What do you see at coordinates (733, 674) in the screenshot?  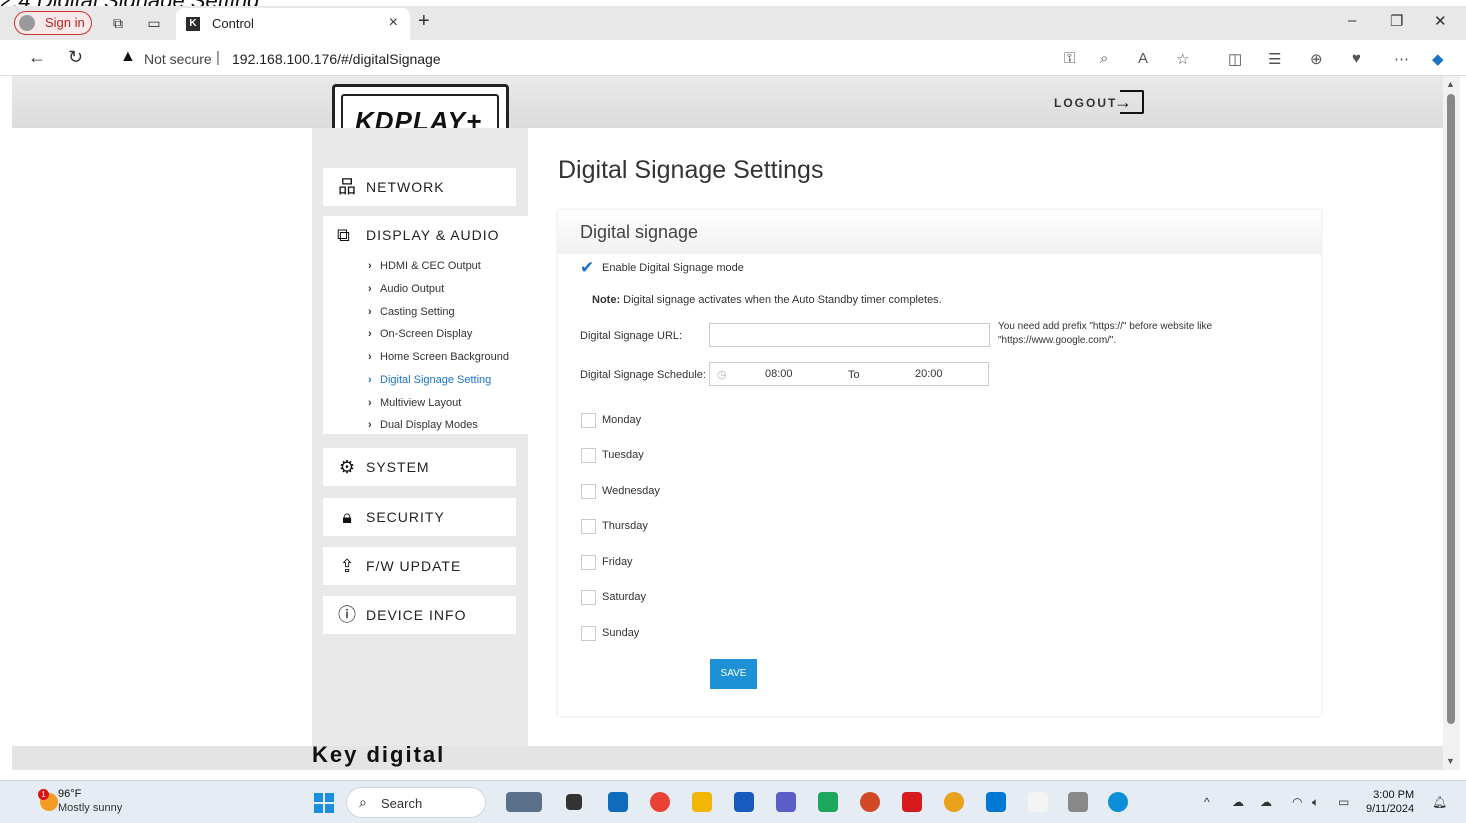 I see `save-button: SAVE` at bounding box center [733, 674].